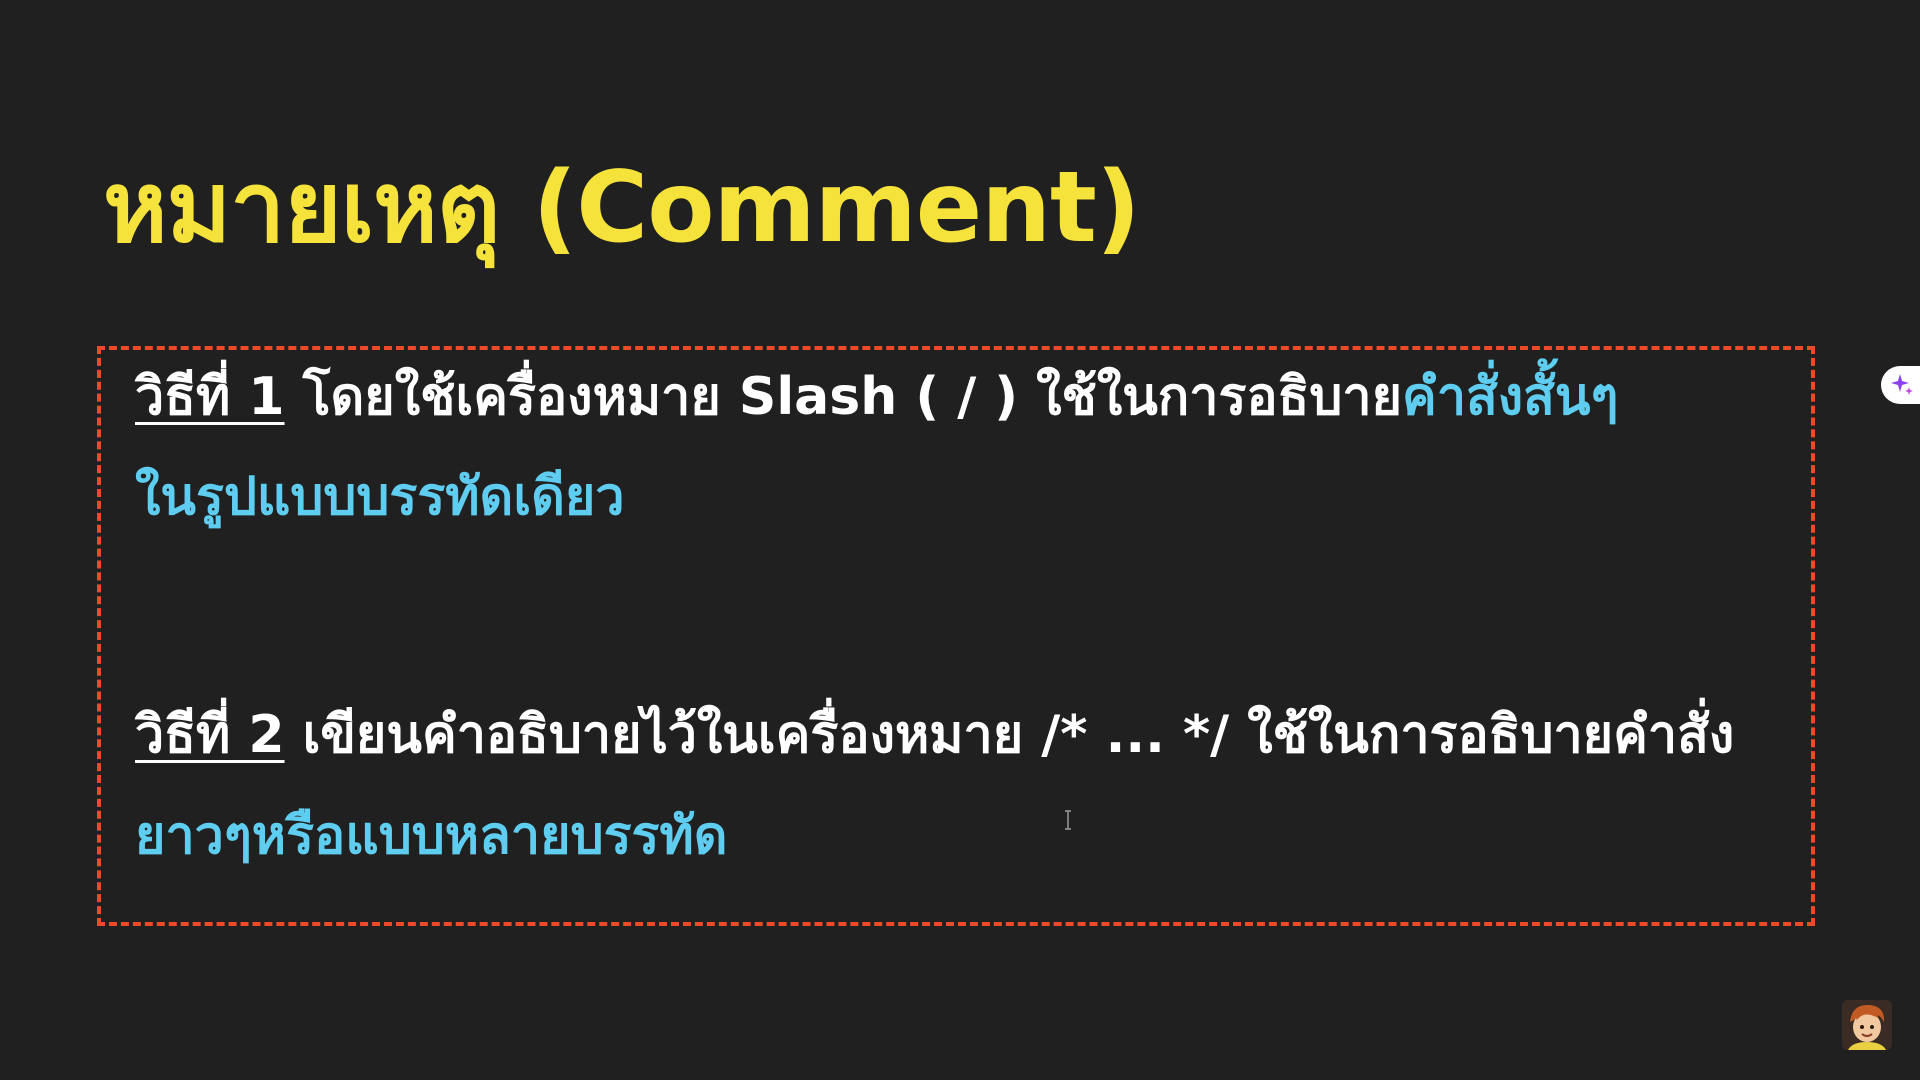 The height and width of the screenshot is (1080, 1920). I want to click on slide-title: หมายเหตุ (Comment), so click(622, 208).